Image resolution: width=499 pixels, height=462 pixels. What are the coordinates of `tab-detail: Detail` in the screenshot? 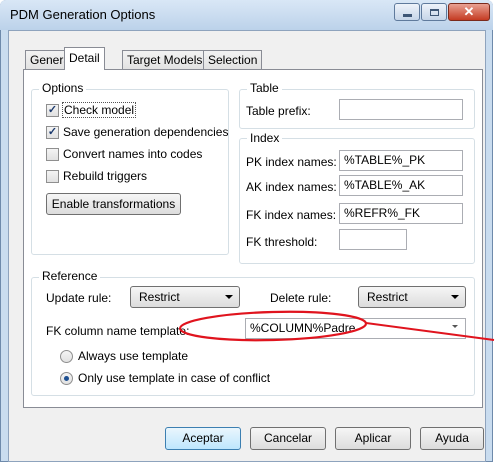 It's located at (84, 58).